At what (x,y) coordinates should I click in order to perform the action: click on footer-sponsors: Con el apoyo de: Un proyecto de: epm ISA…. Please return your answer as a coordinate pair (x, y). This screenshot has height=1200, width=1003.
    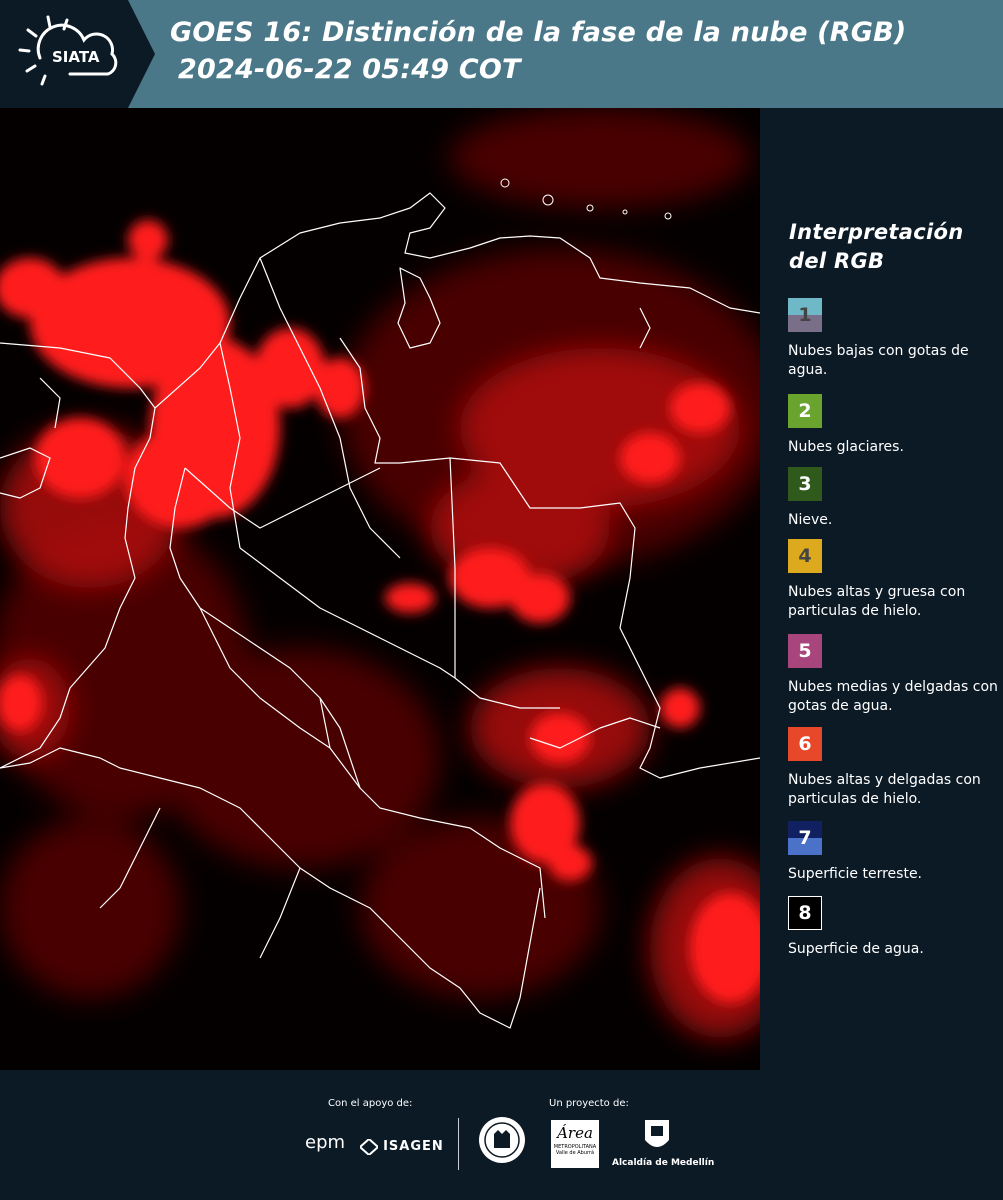
    Looking at the image, I should click on (501, 1135).